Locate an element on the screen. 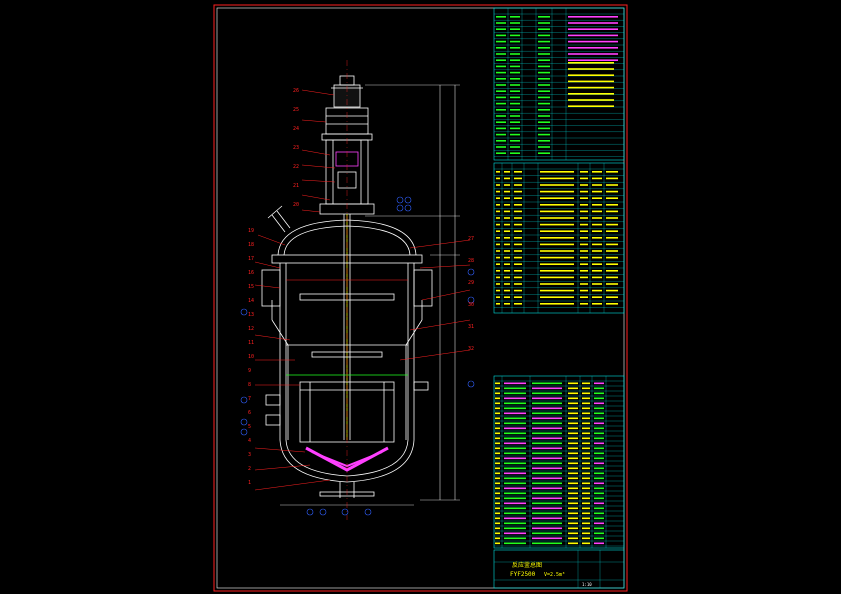 The height and width of the screenshot is (594, 841). callout-number: 18 is located at coordinates (251, 245).